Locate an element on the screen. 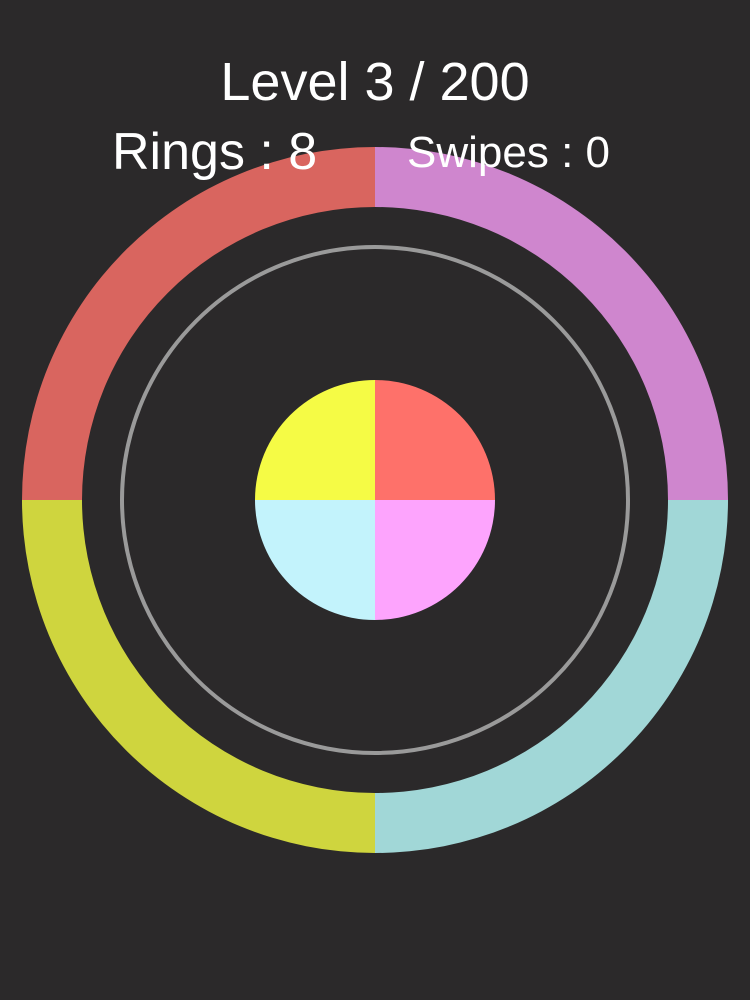 The height and width of the screenshot is (1000, 750). center-quadrant-red is located at coordinates (435, 440).